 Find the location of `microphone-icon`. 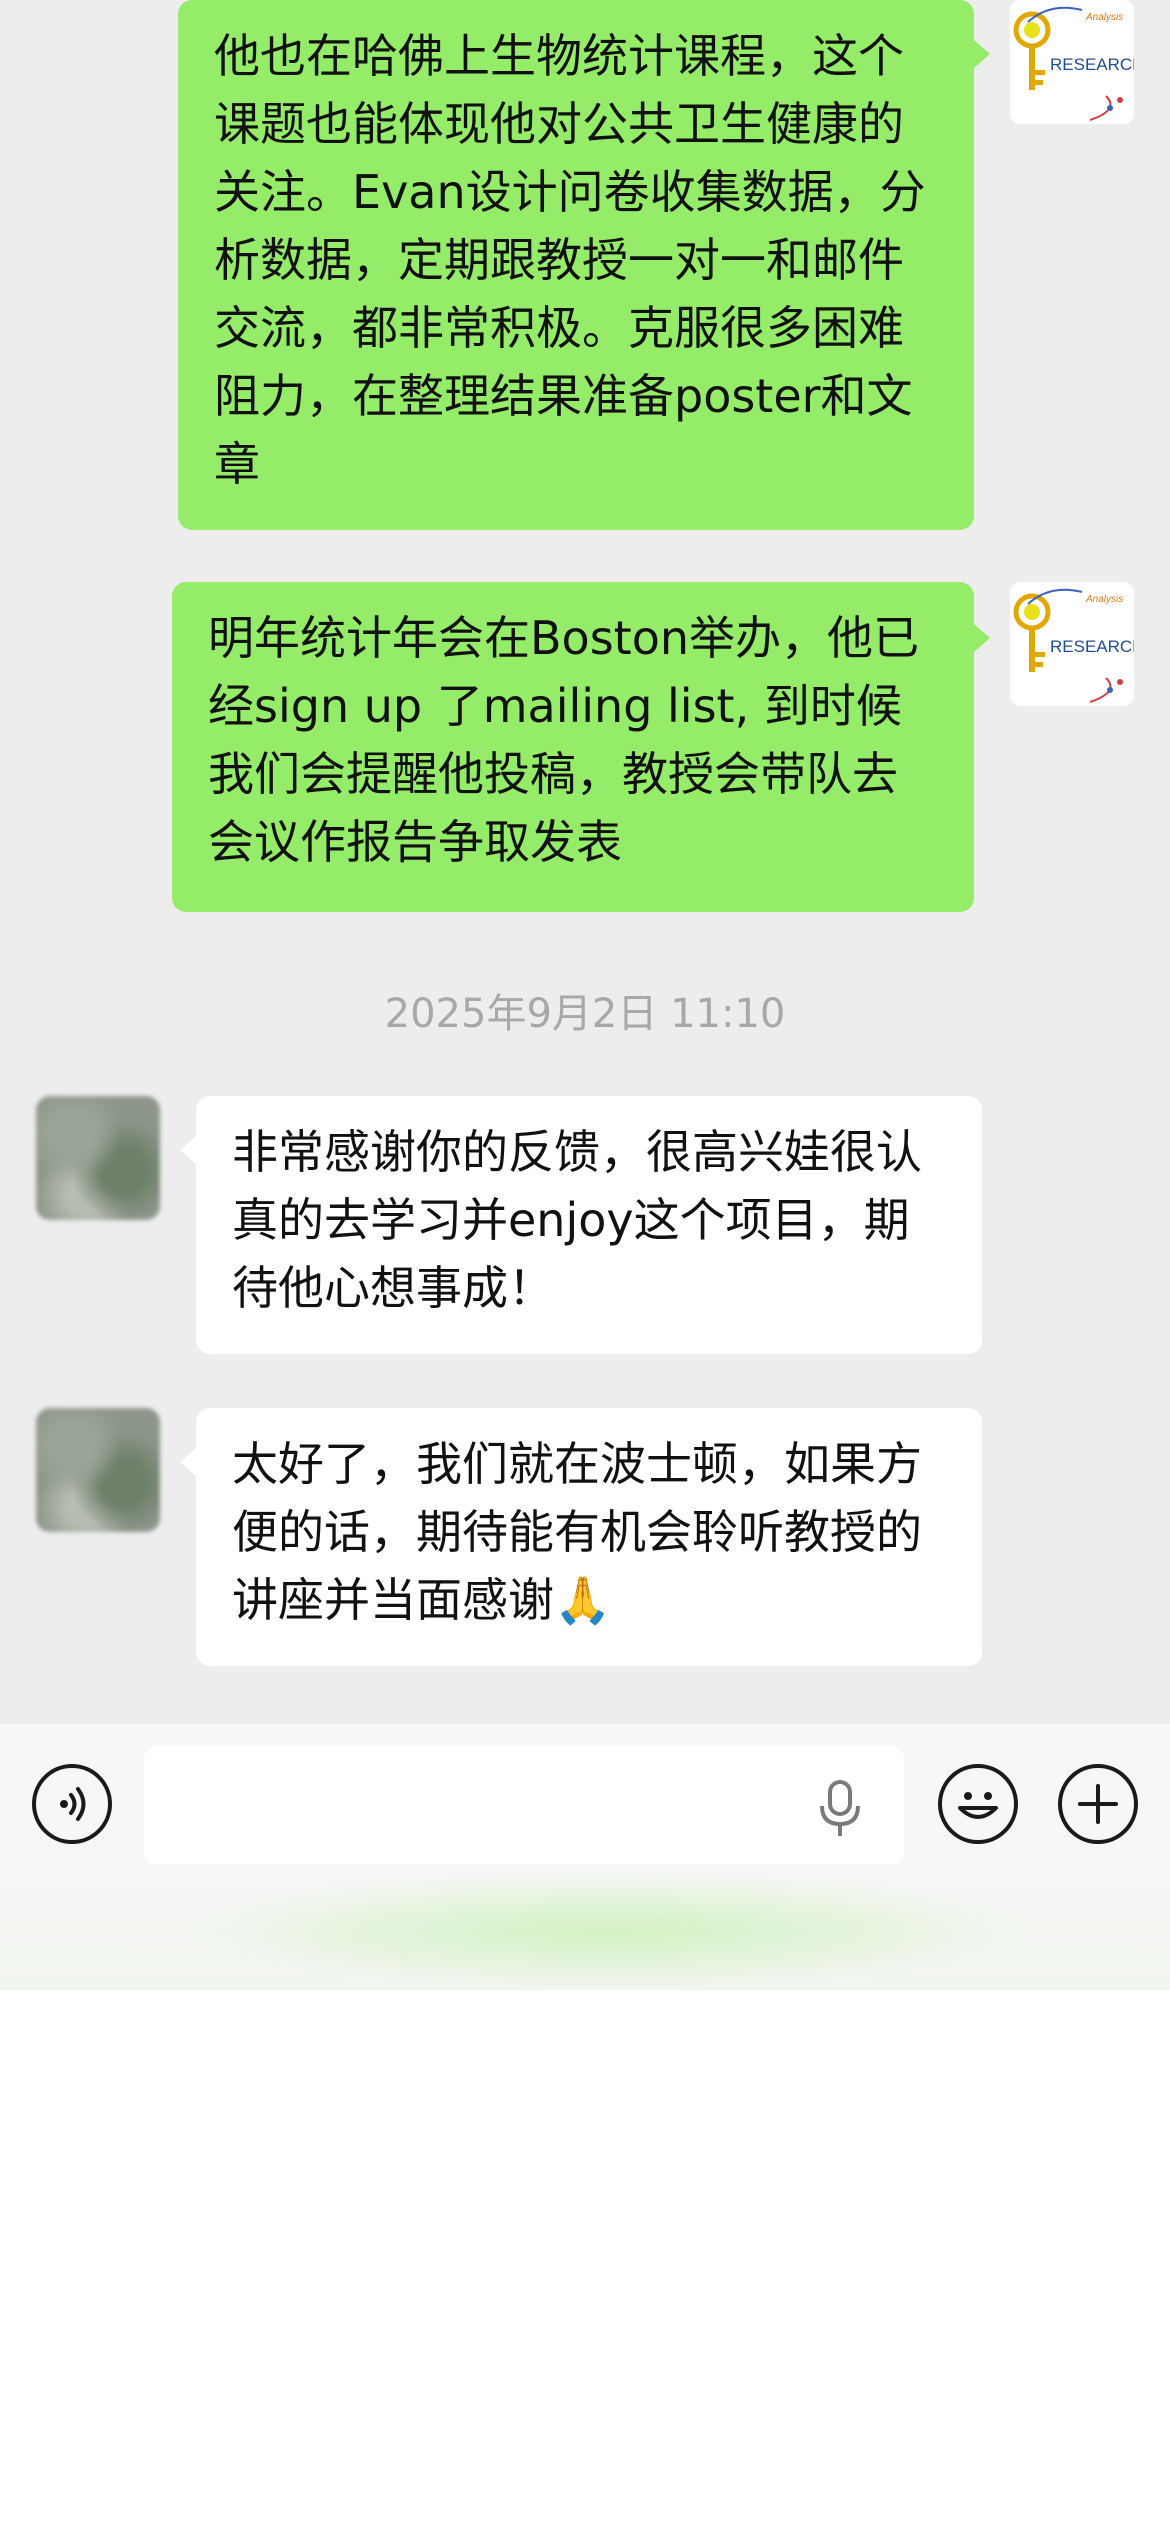

microphone-icon is located at coordinates (840, 1808).